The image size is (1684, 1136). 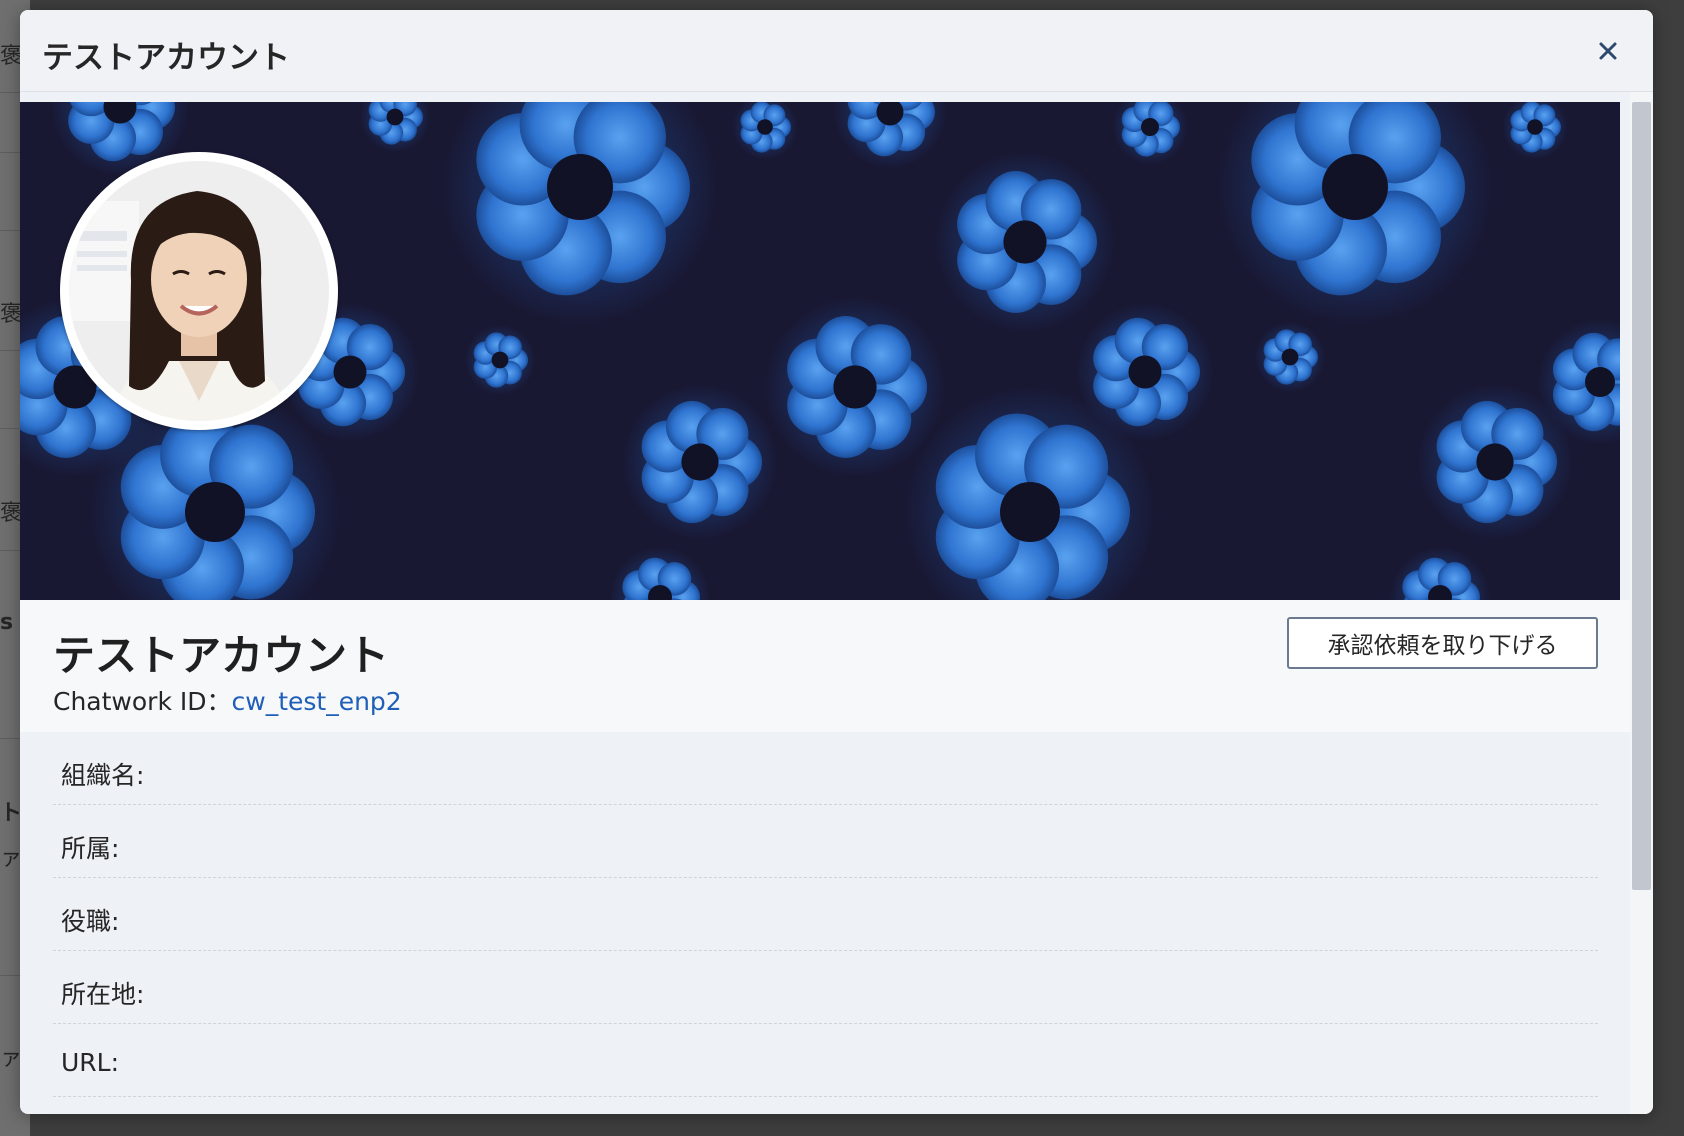 I want to click on field-url: URL:, so click(x=825, y=1060).